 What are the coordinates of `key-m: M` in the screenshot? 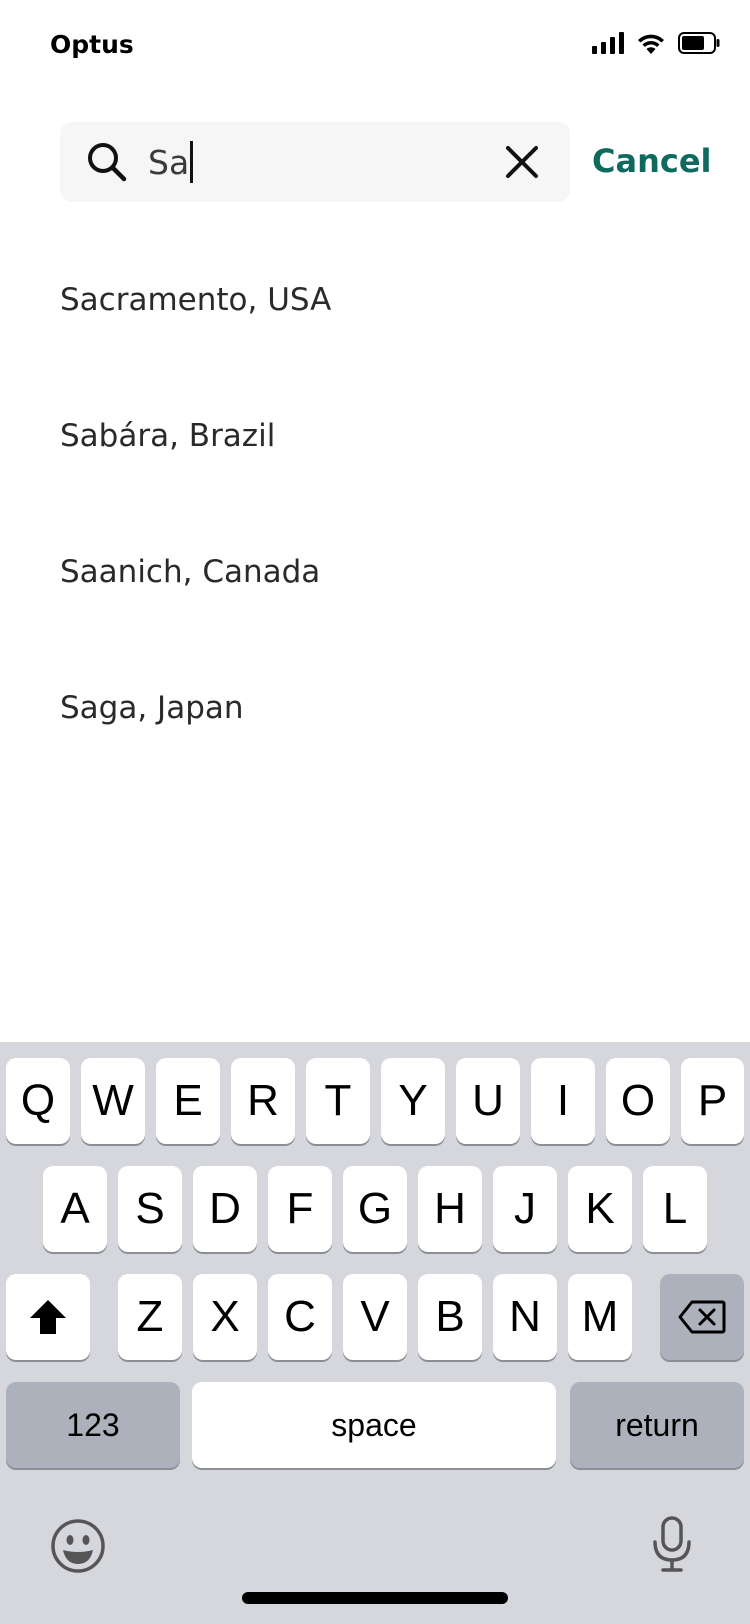 It's located at (600, 1317).